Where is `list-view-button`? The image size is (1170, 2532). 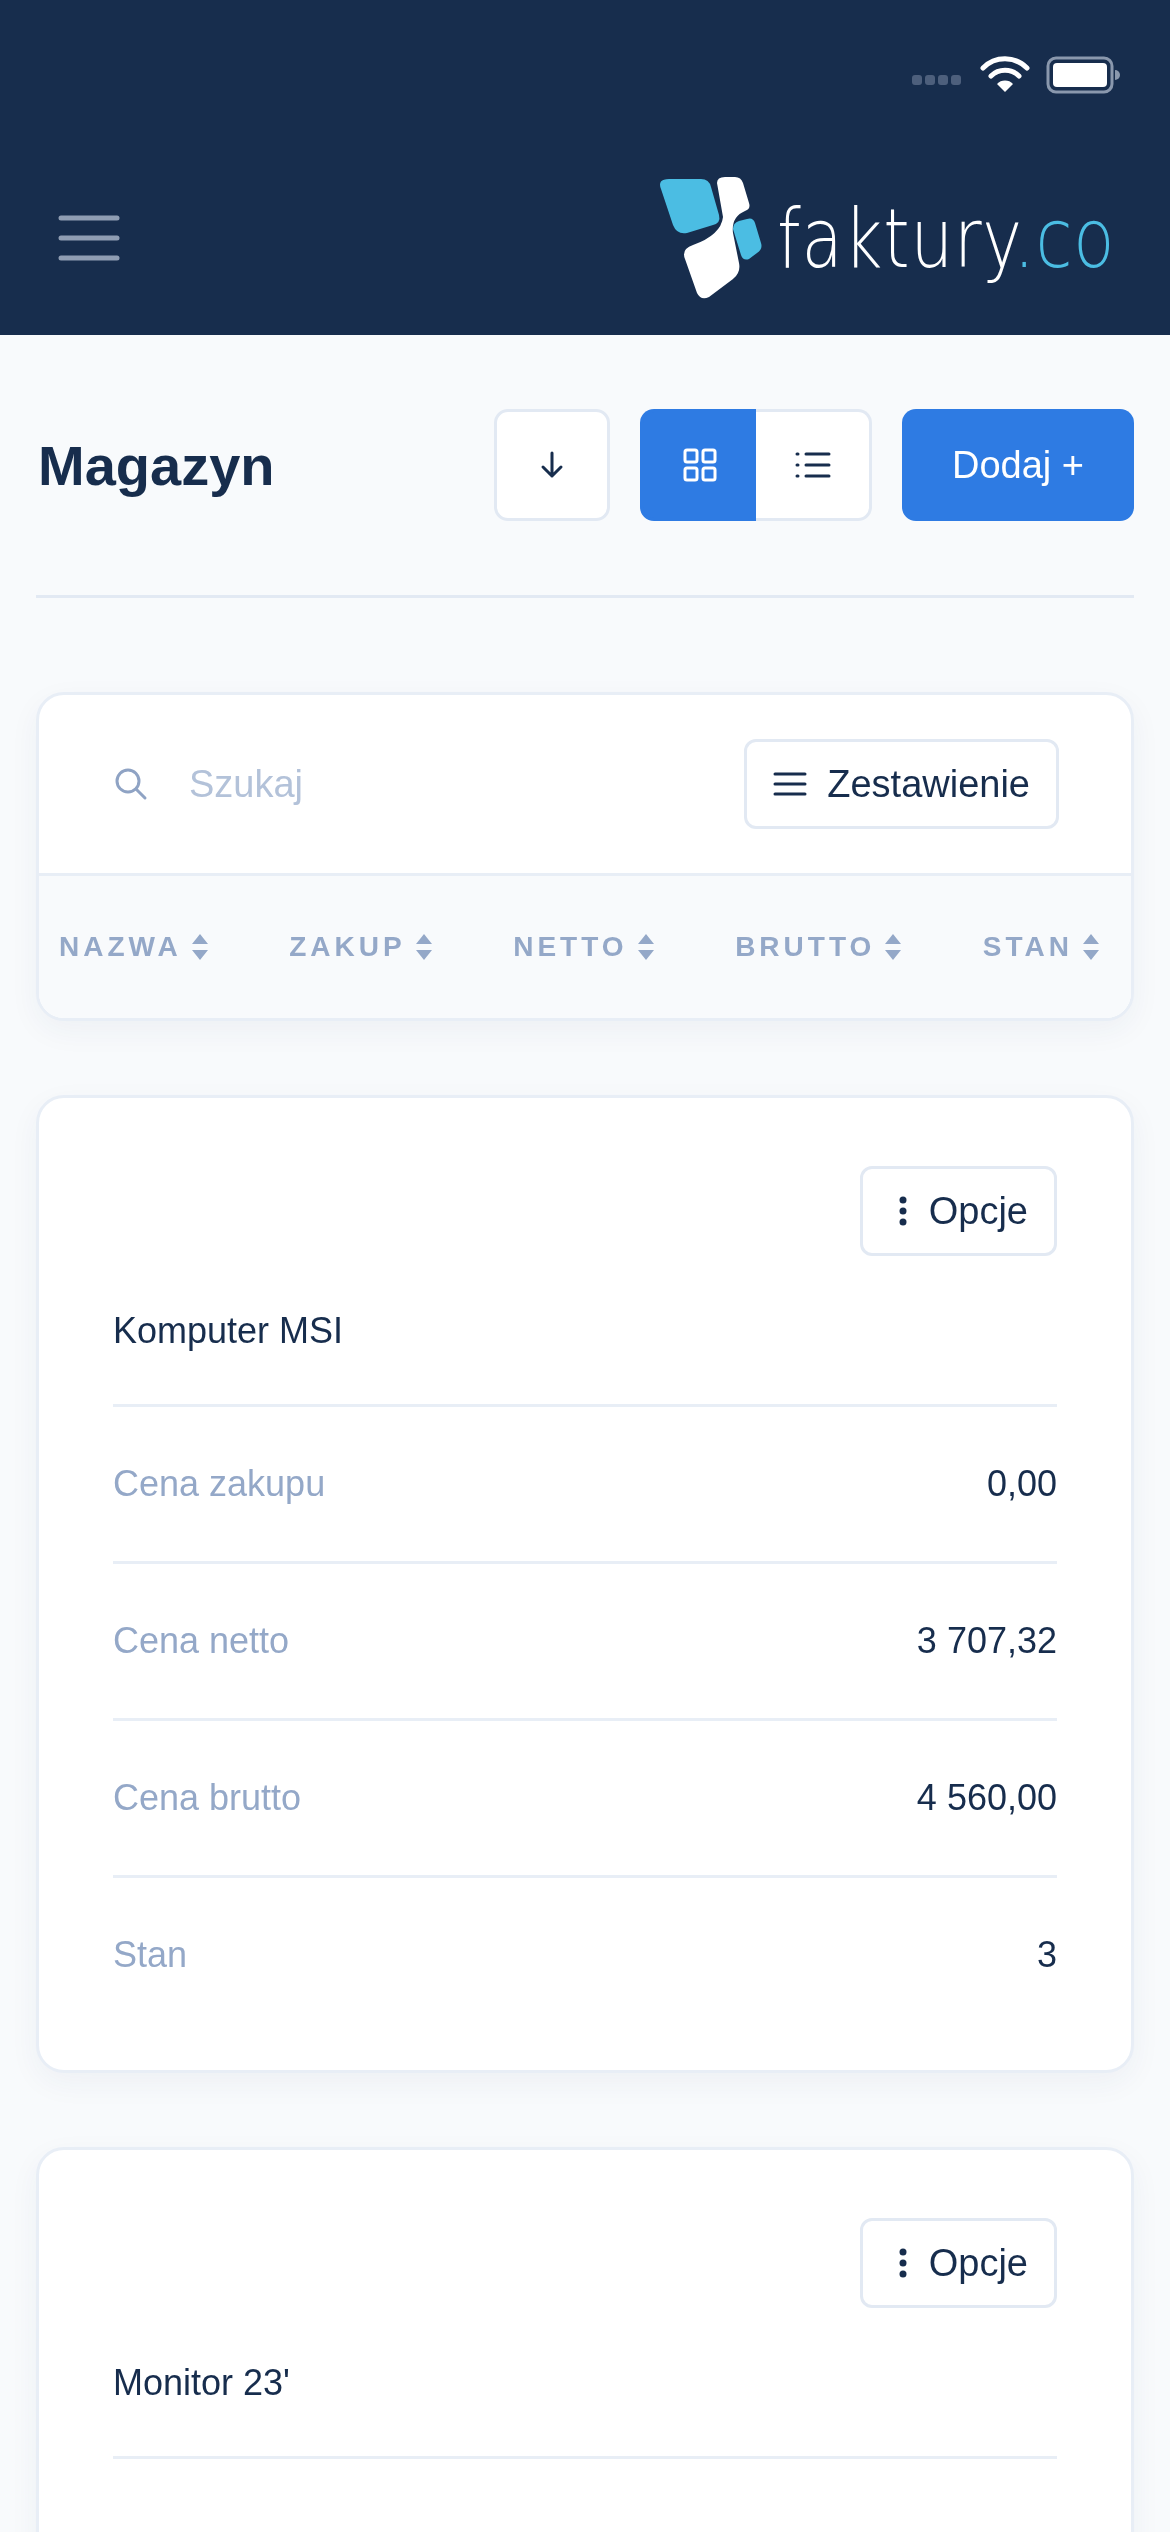
list-view-button is located at coordinates (814, 465).